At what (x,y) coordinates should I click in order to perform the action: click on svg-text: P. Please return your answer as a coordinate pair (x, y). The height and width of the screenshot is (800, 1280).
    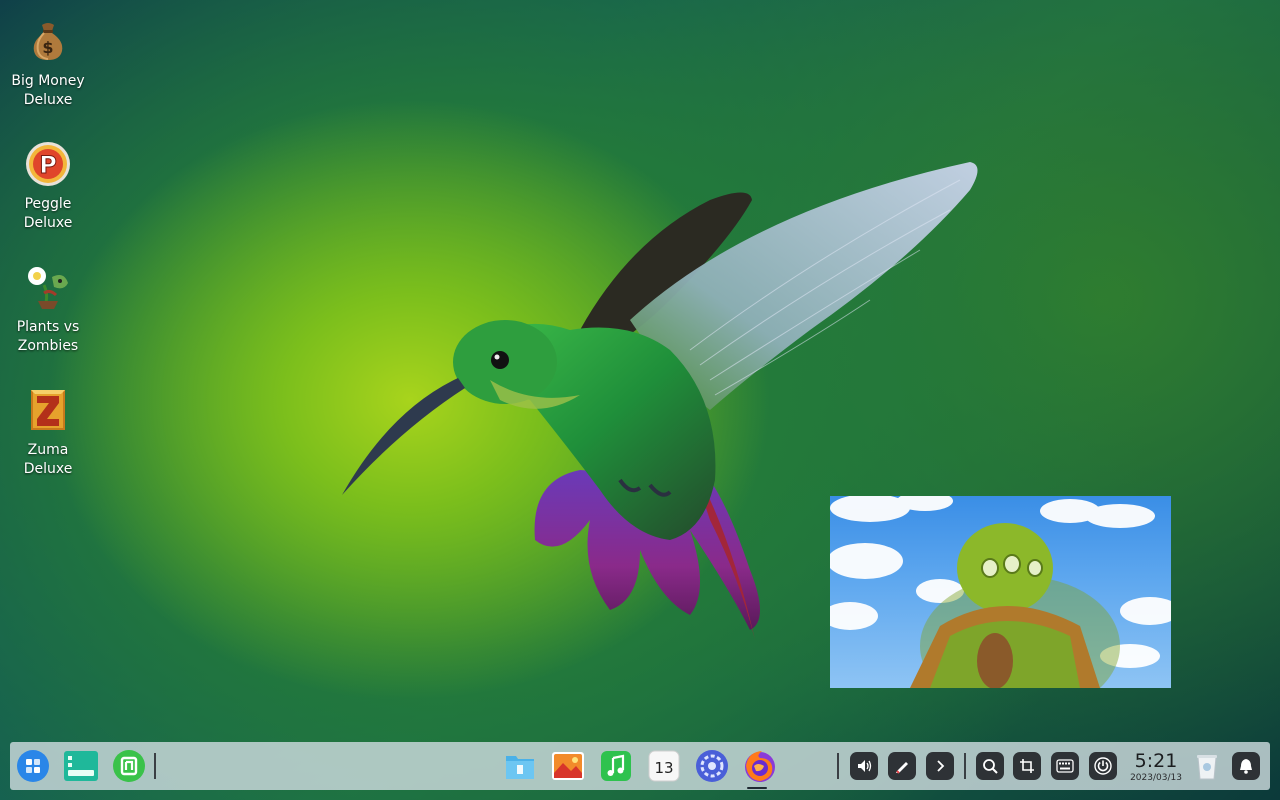
    Looking at the image, I should click on (48, 165).